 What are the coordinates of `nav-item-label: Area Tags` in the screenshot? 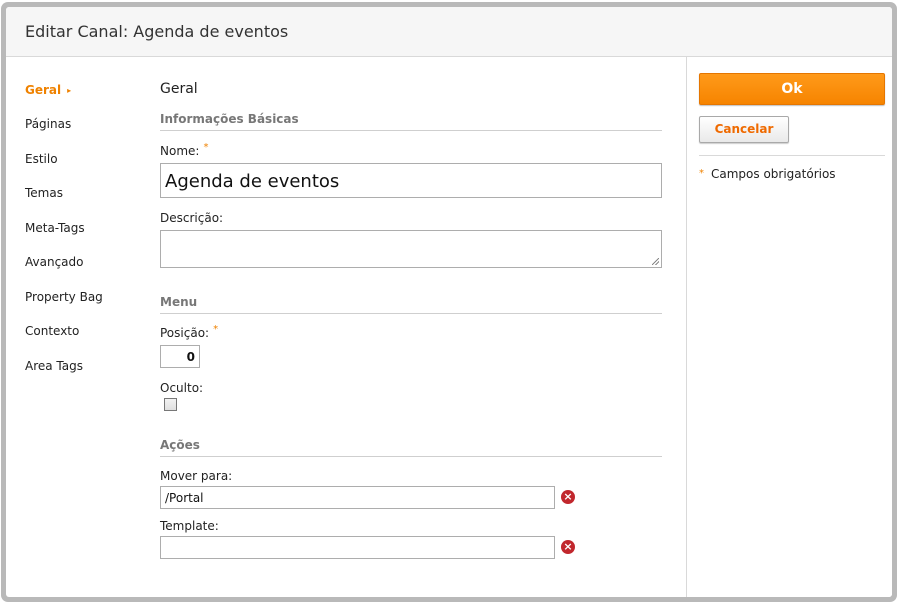 It's located at (54, 366).